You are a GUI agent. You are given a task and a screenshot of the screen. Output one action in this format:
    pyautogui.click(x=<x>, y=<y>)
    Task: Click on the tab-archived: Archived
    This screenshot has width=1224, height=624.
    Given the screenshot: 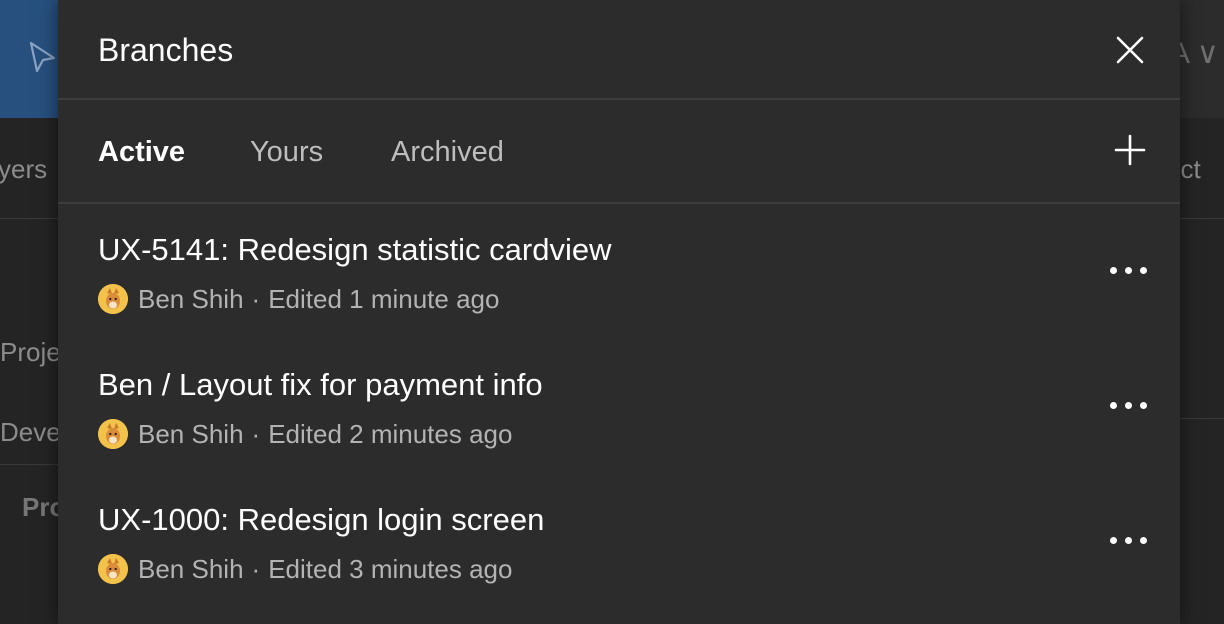 What is the action you would take?
    pyautogui.click(x=447, y=152)
    